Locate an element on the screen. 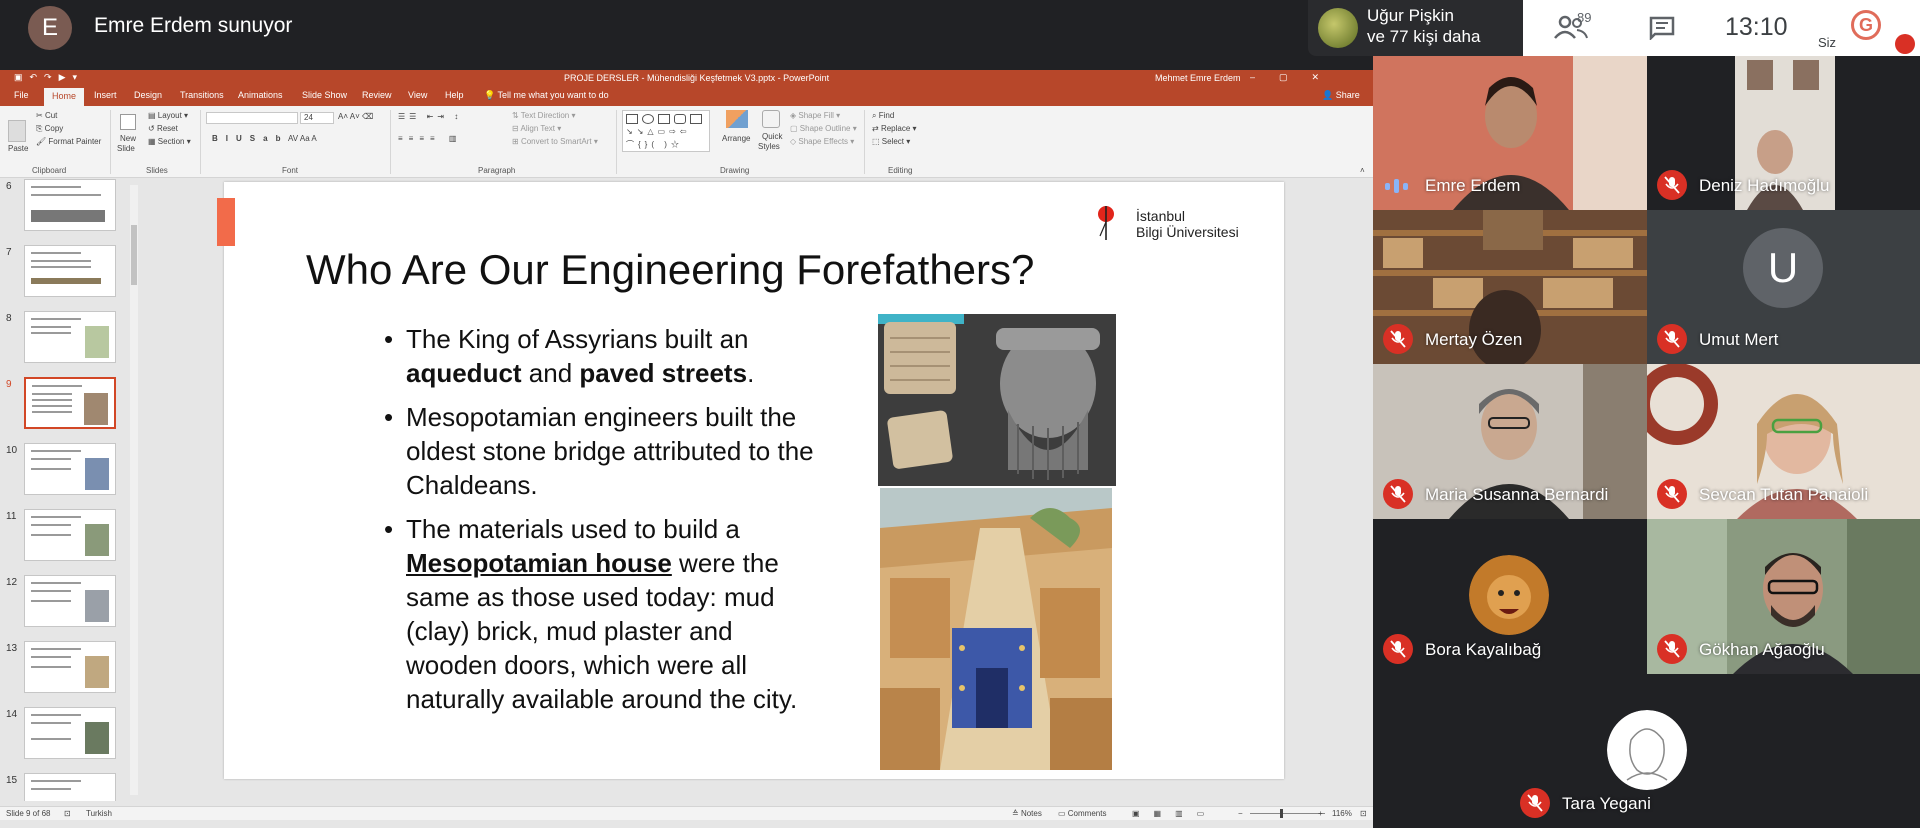 Image resolution: width=1920 pixels, height=828 pixels. quick-styles-label: Quick is located at coordinates (772, 136).